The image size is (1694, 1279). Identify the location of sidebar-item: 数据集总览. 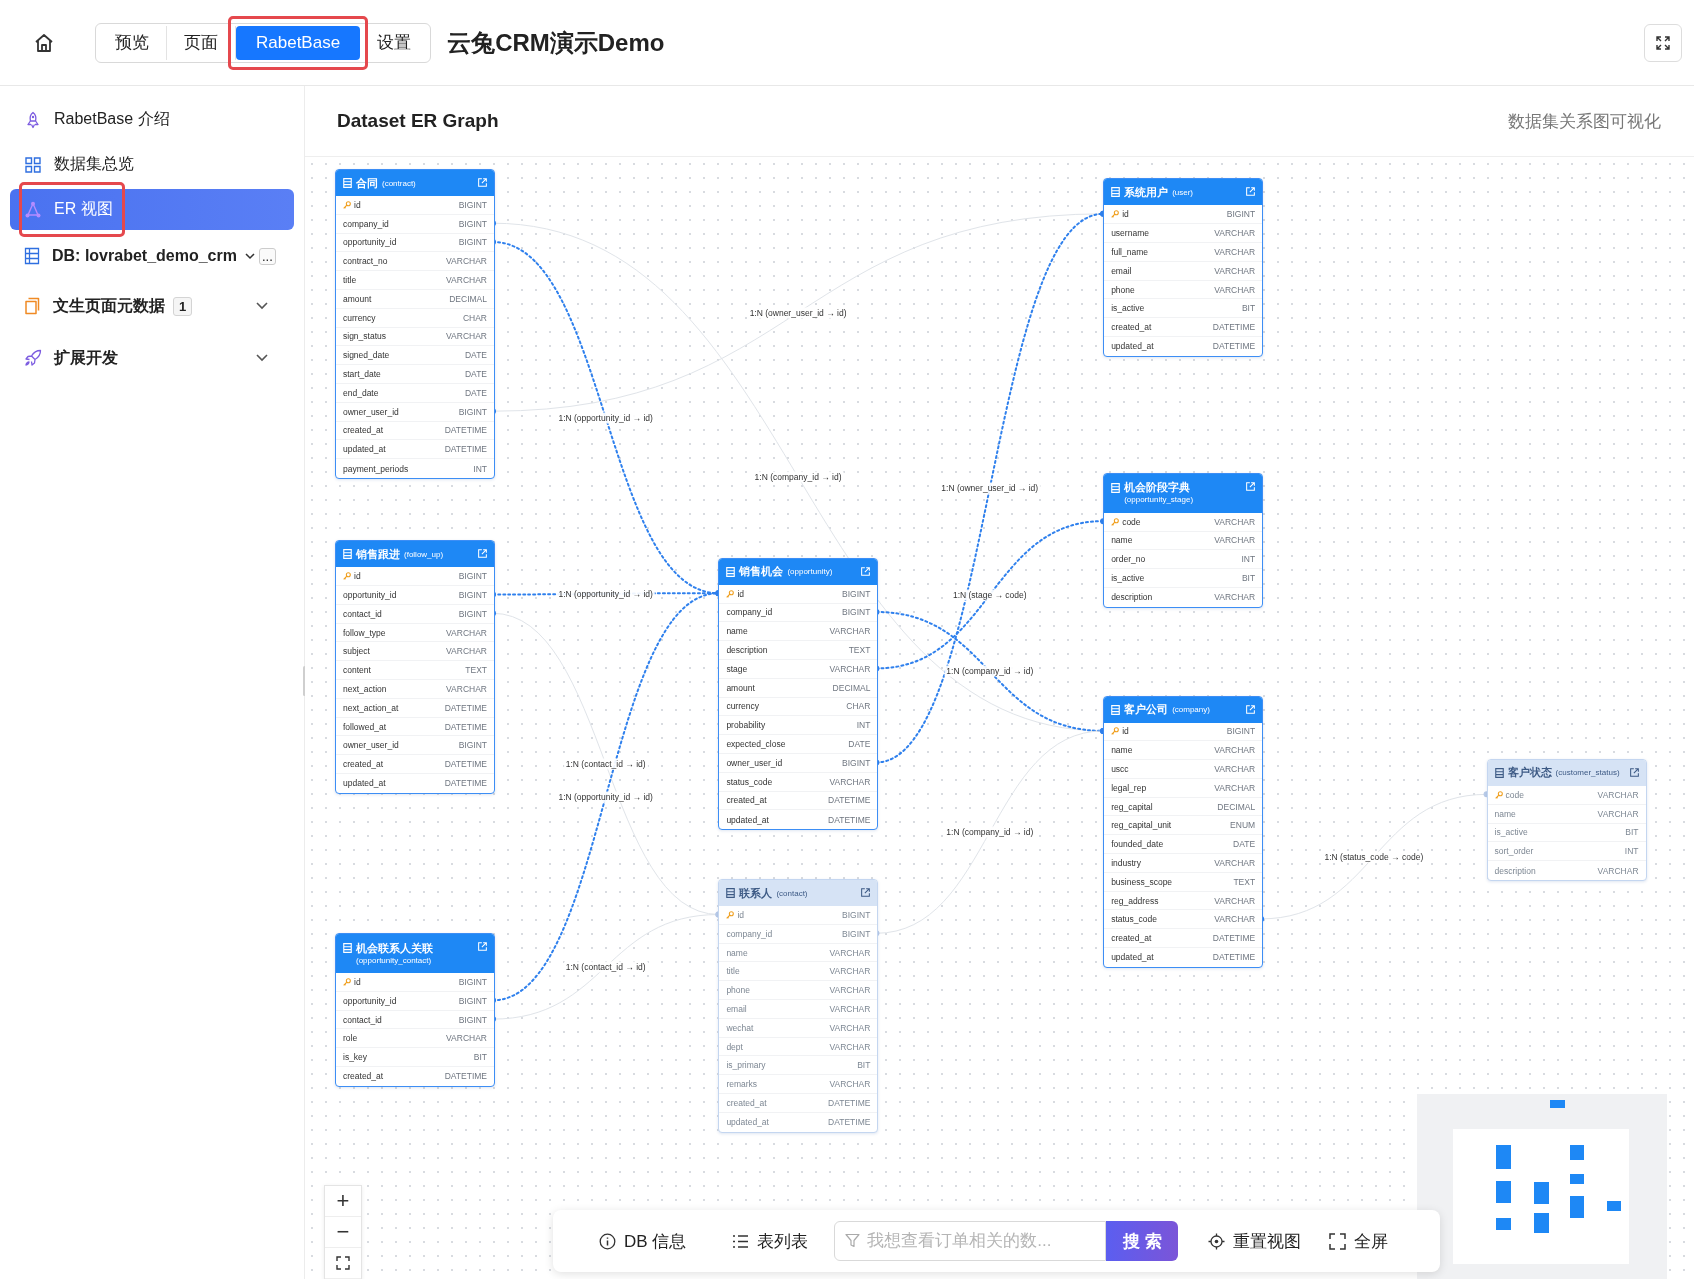
(152, 164).